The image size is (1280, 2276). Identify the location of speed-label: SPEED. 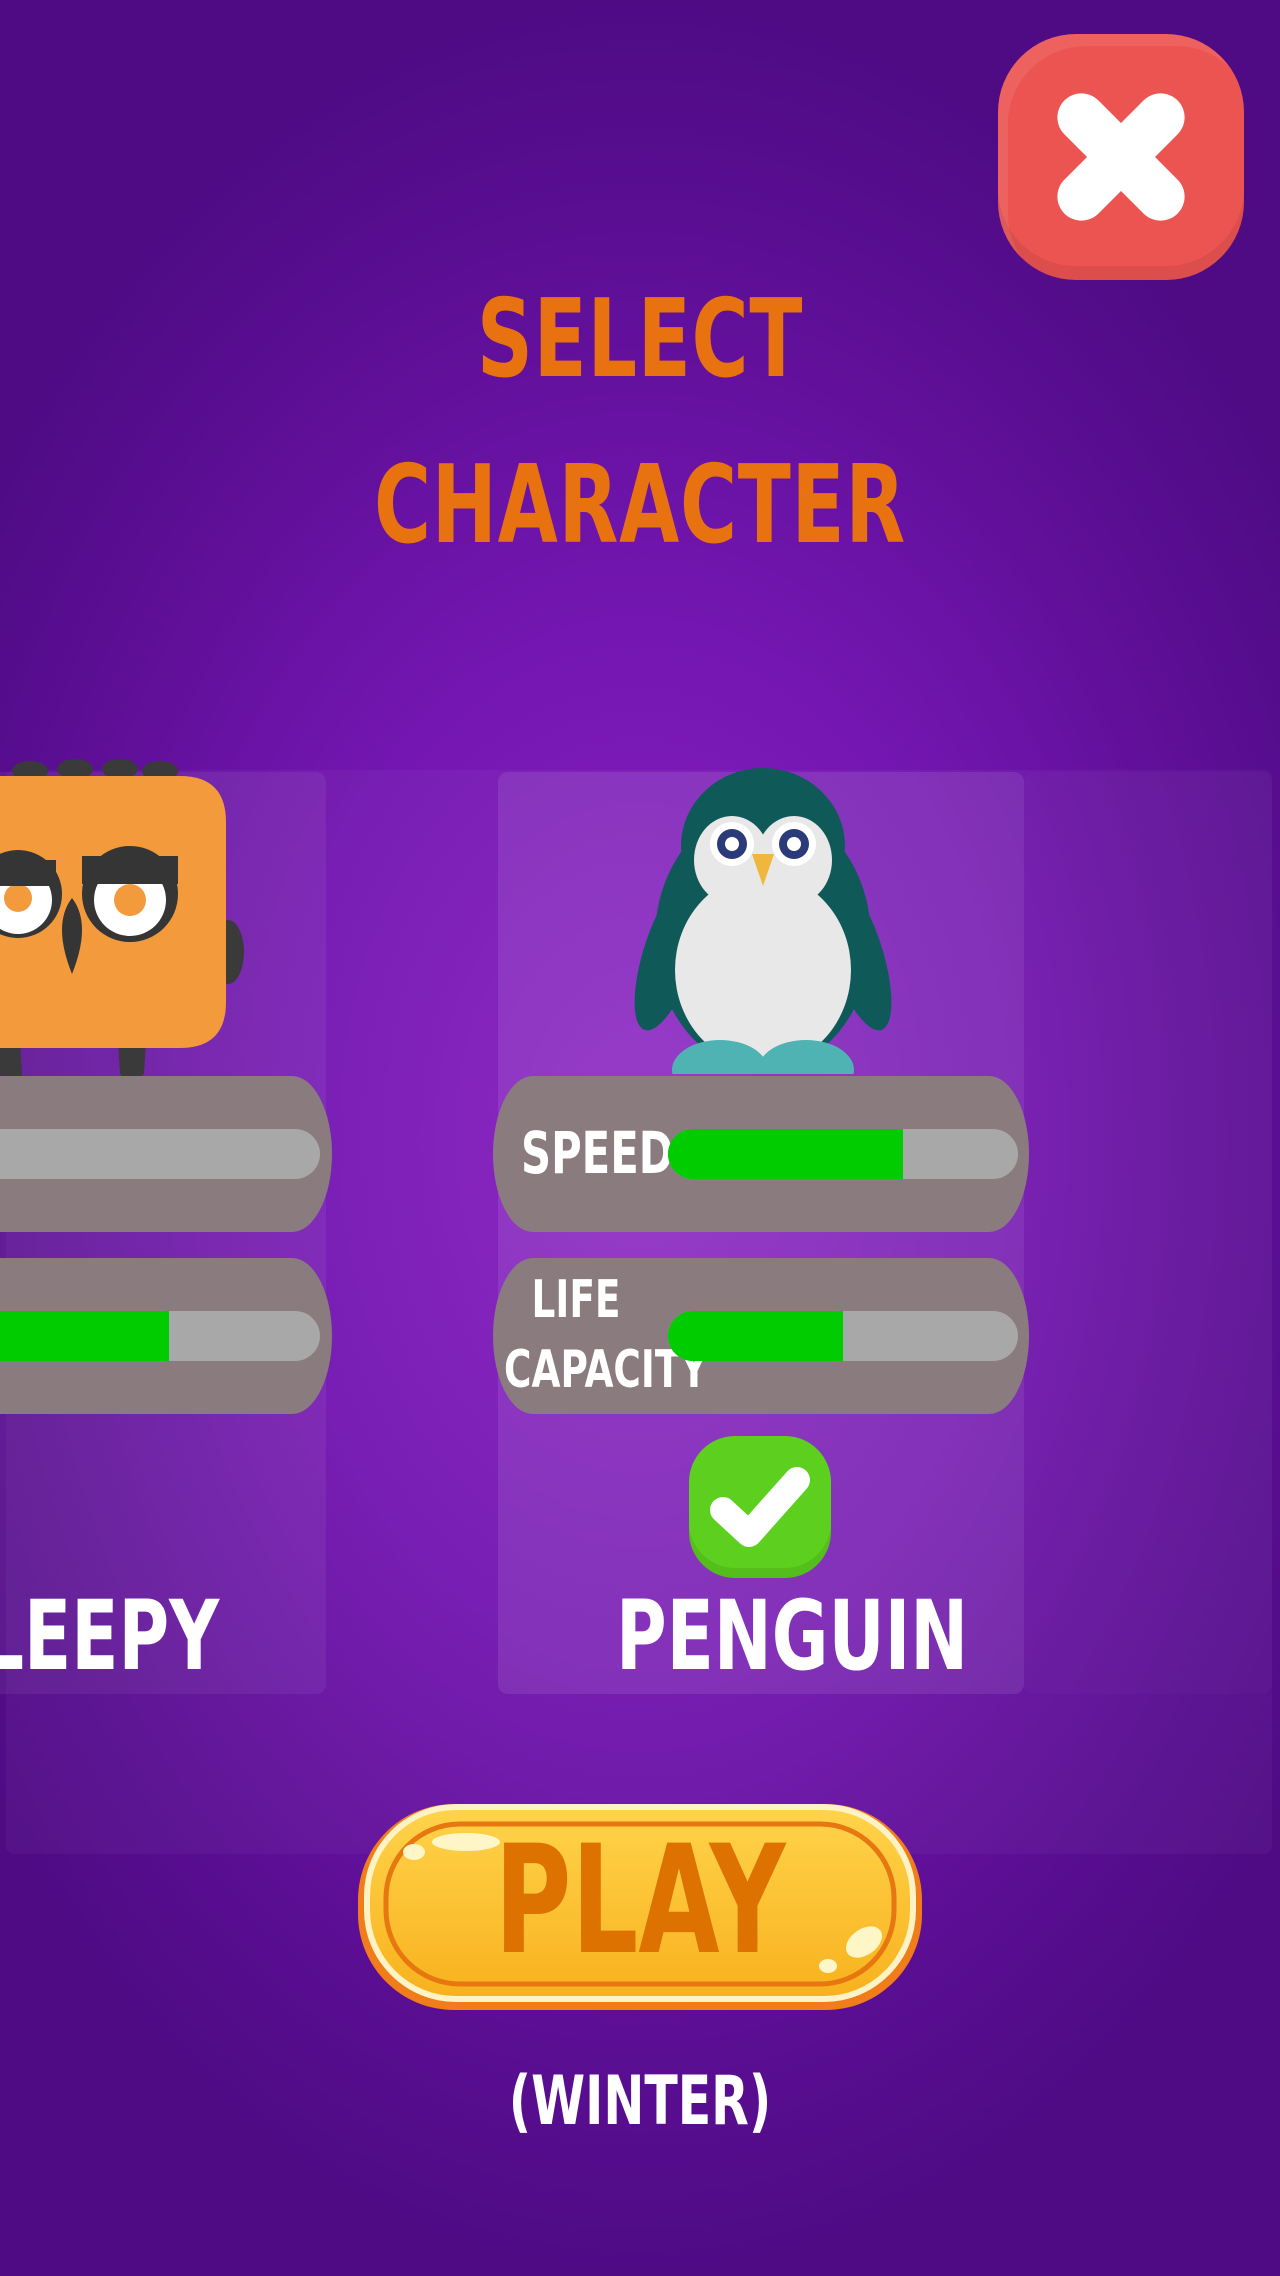
(597, 1153).